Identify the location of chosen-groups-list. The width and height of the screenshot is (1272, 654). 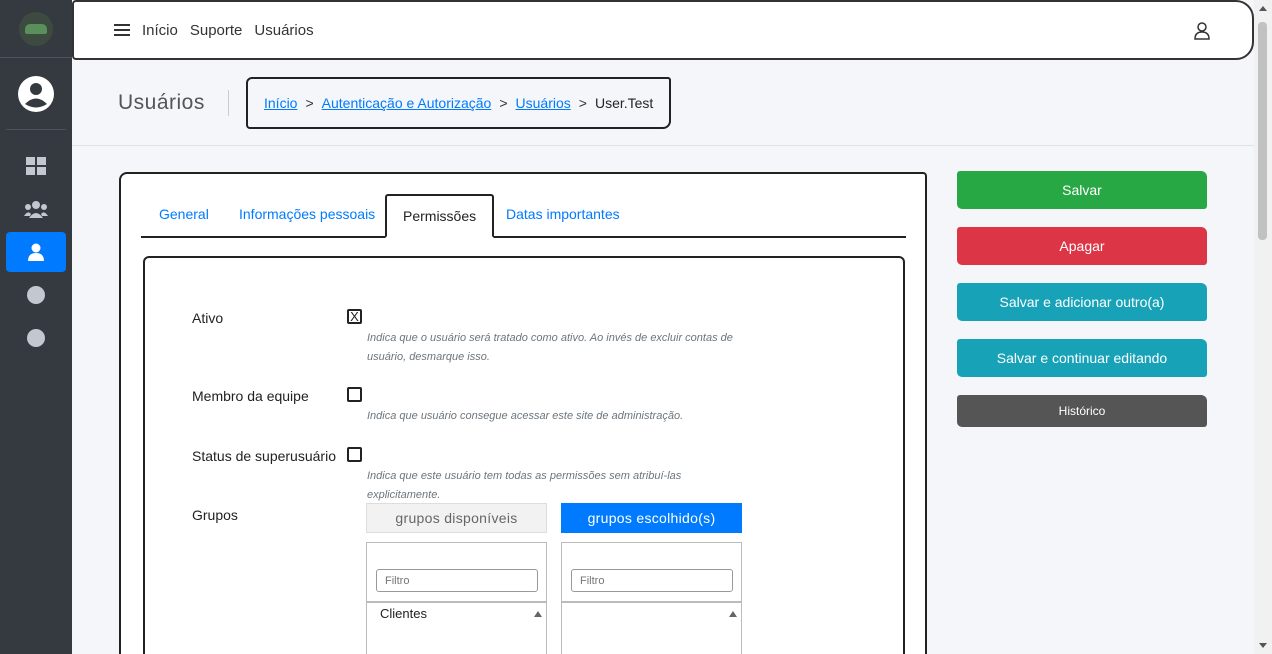
(651, 628).